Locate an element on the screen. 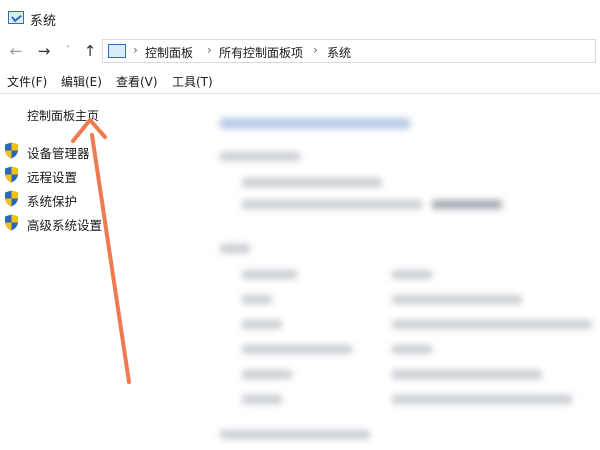  menu-bar: 文件(F) 编辑(E) 查看(V) 工具(T) is located at coordinates (300, 80).